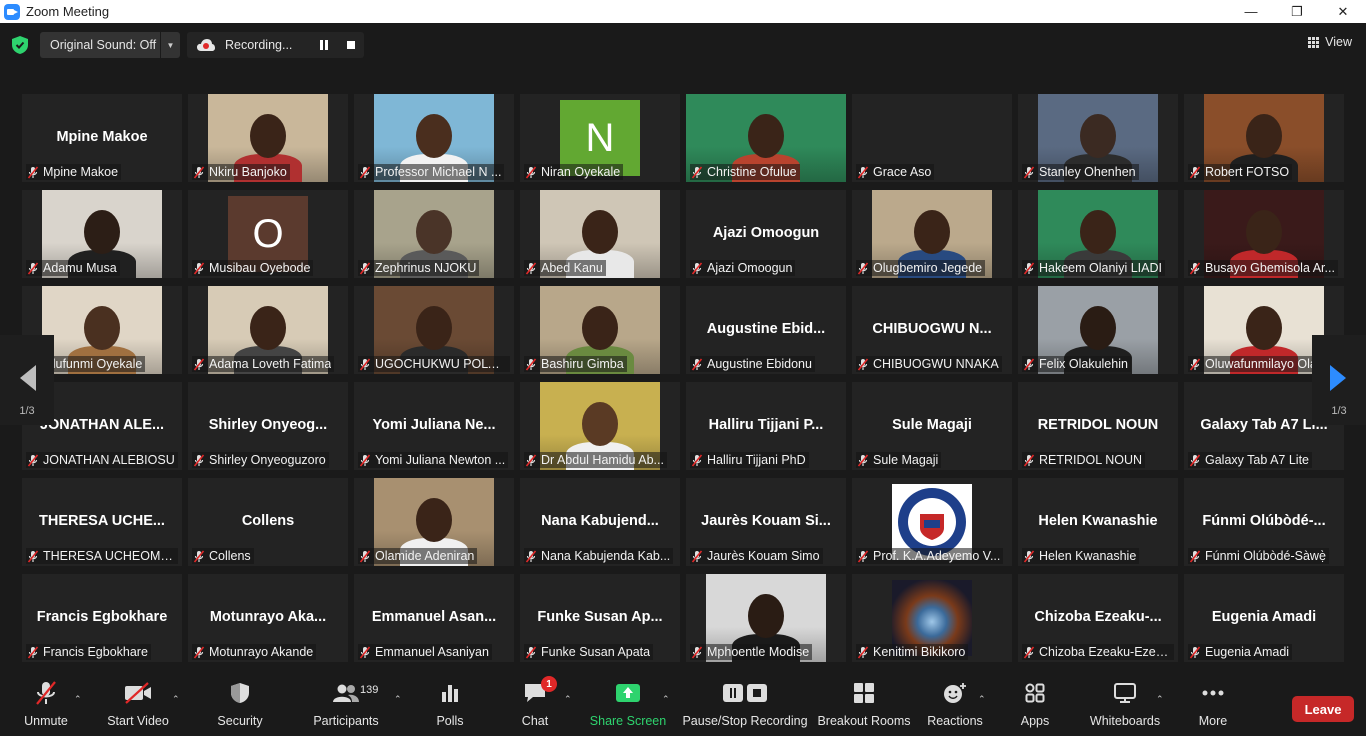 This screenshot has width=1366, height=736. What do you see at coordinates (549, 684) in the screenshot?
I see `chat-unread-badge: 1` at bounding box center [549, 684].